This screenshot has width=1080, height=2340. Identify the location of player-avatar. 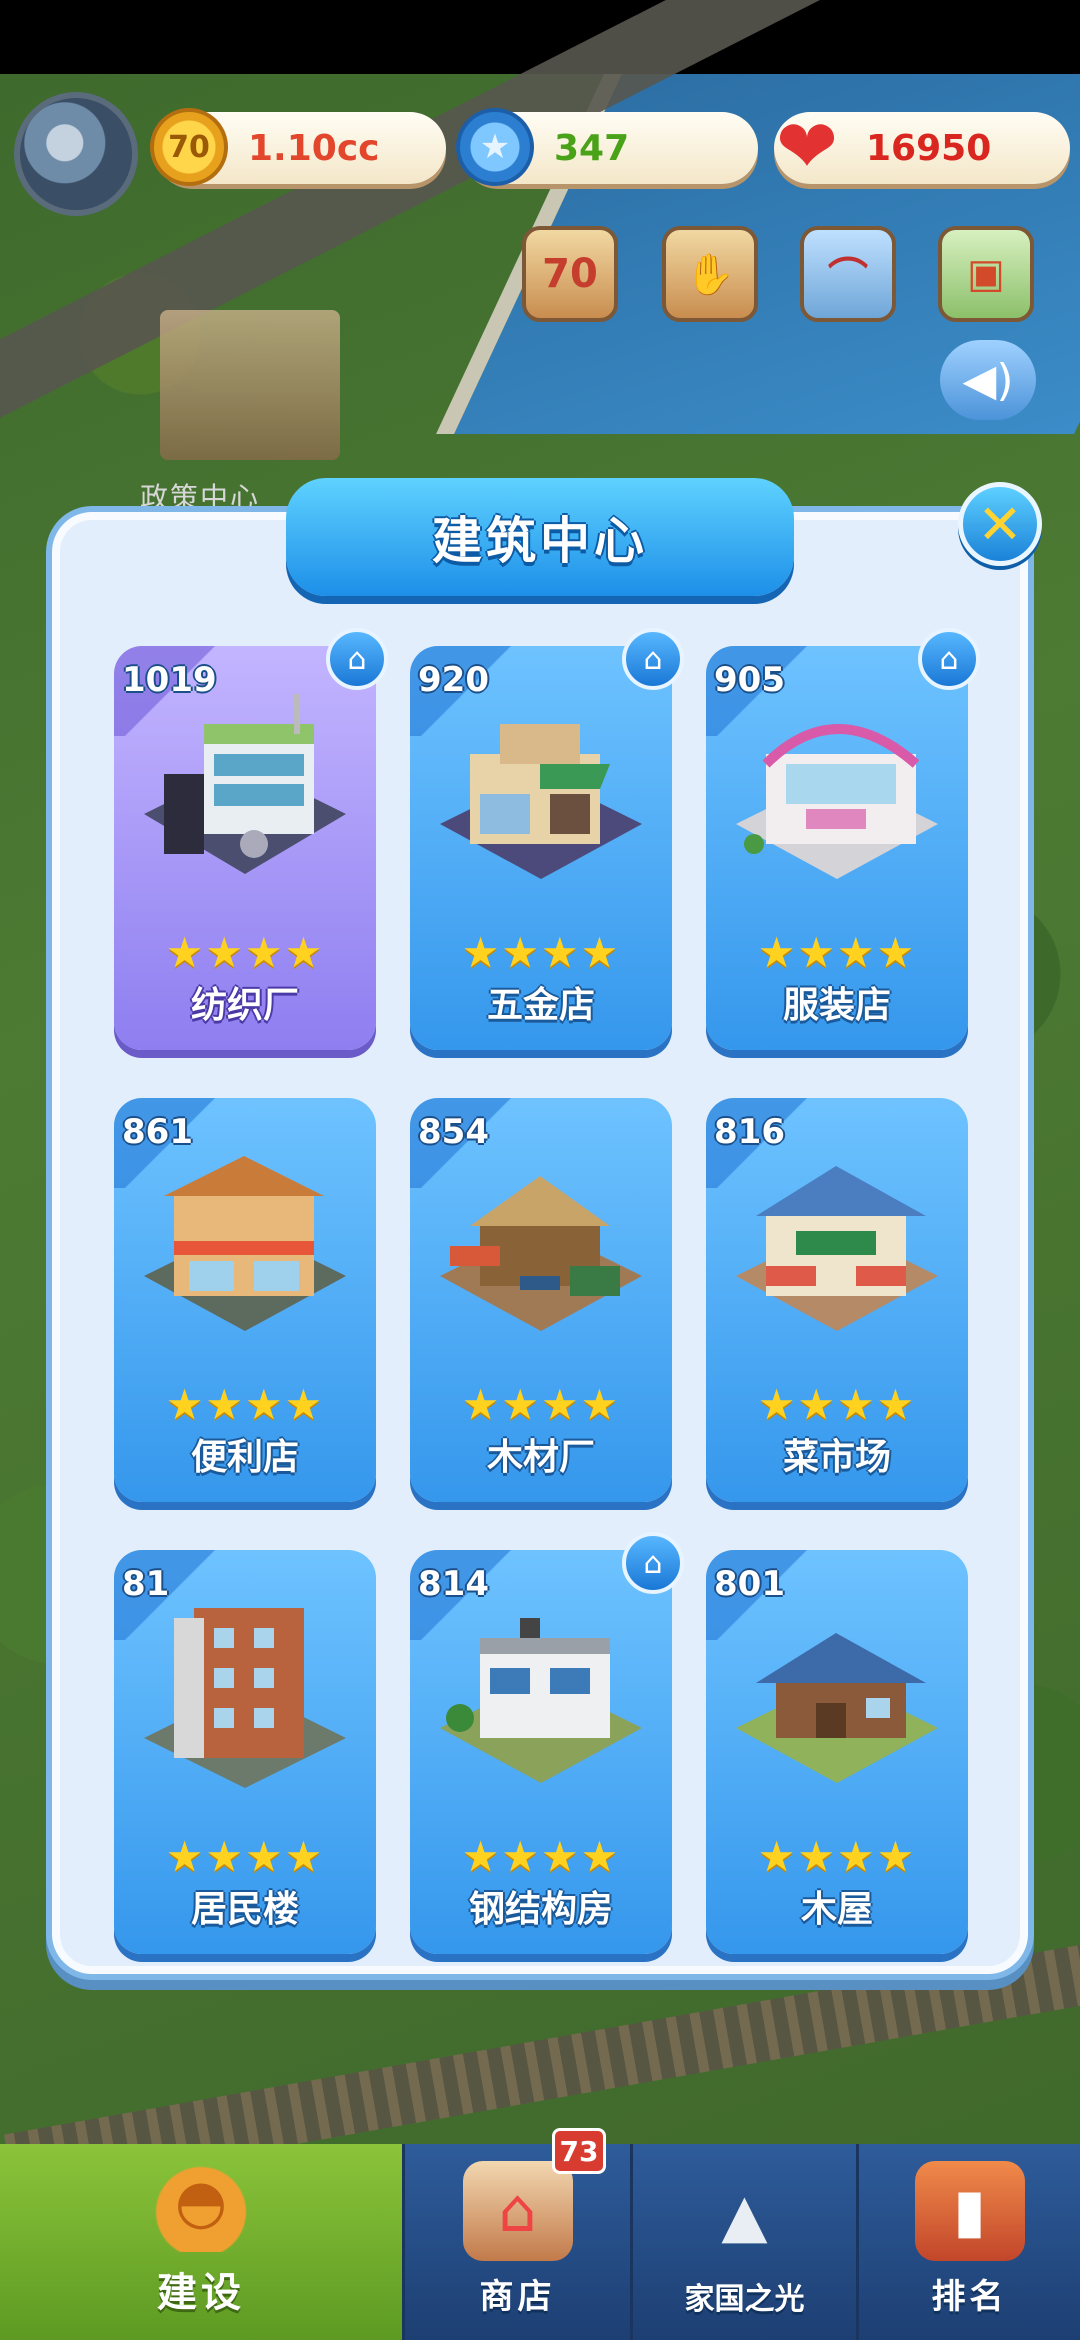
(76, 154).